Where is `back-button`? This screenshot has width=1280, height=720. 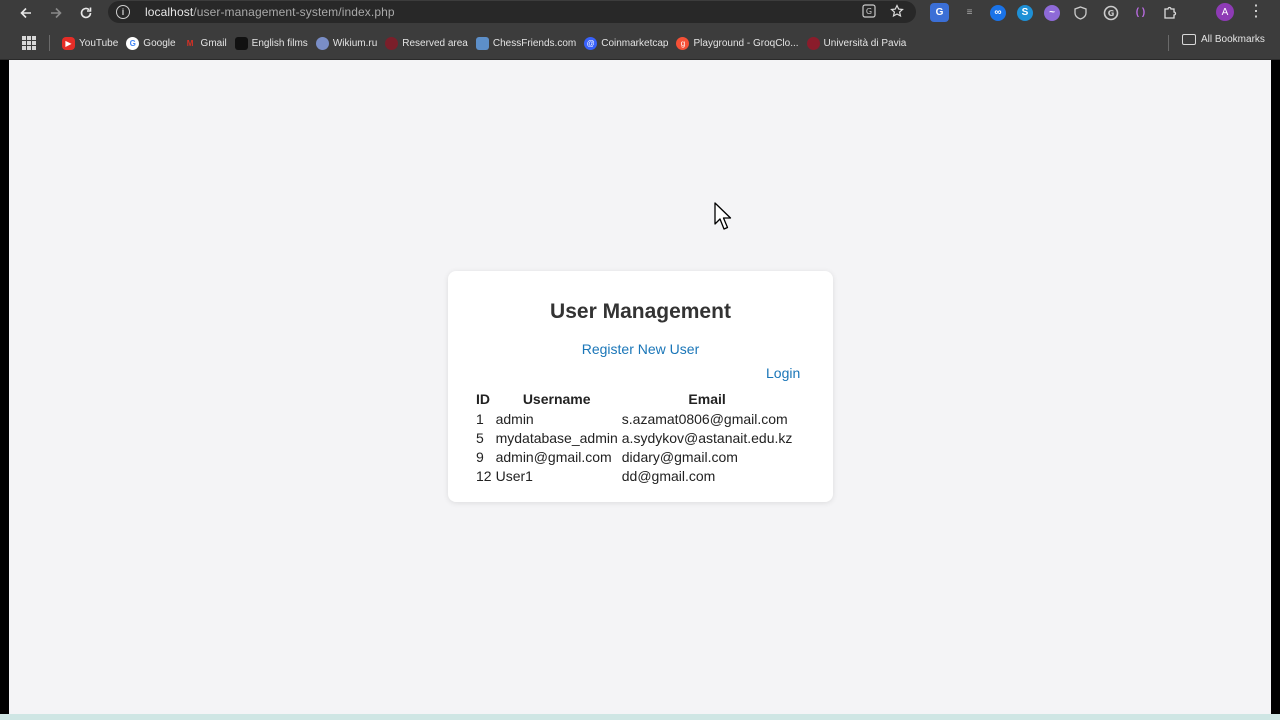 back-button is located at coordinates (26, 13).